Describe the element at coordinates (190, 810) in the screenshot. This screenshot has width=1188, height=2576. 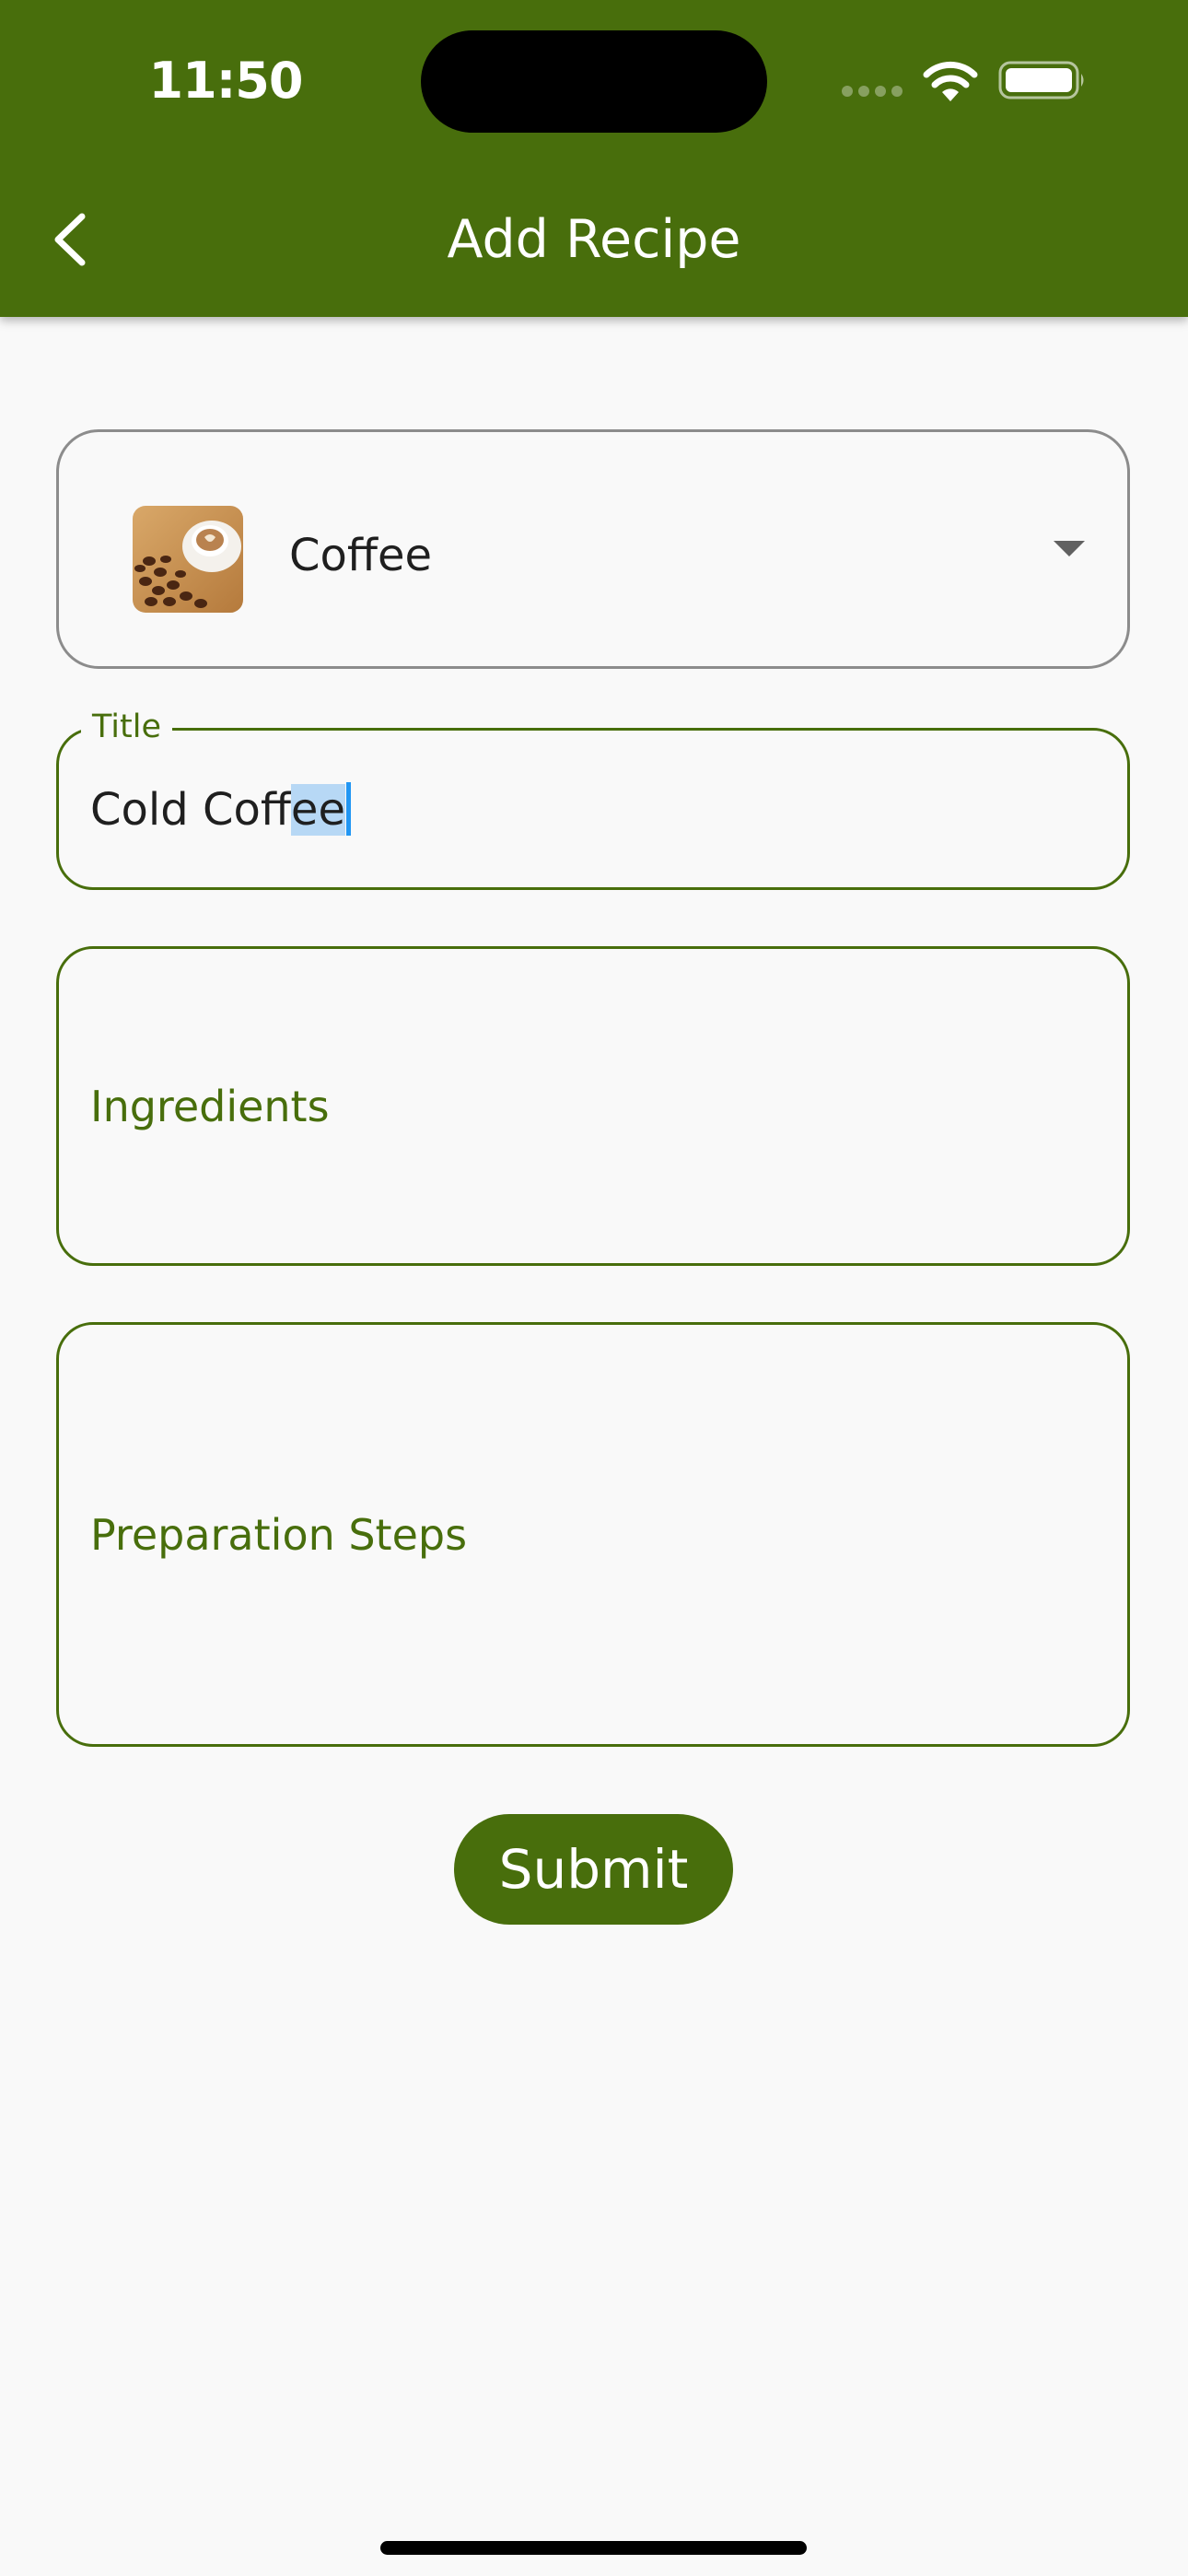
I see `title-text: Cold Coff` at that location.